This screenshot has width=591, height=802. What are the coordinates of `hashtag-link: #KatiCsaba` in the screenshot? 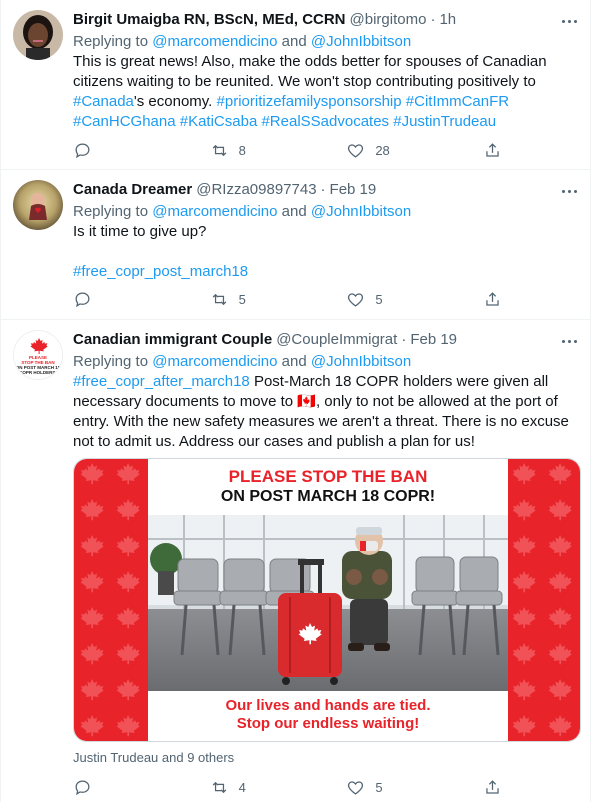 It's located at (219, 121).